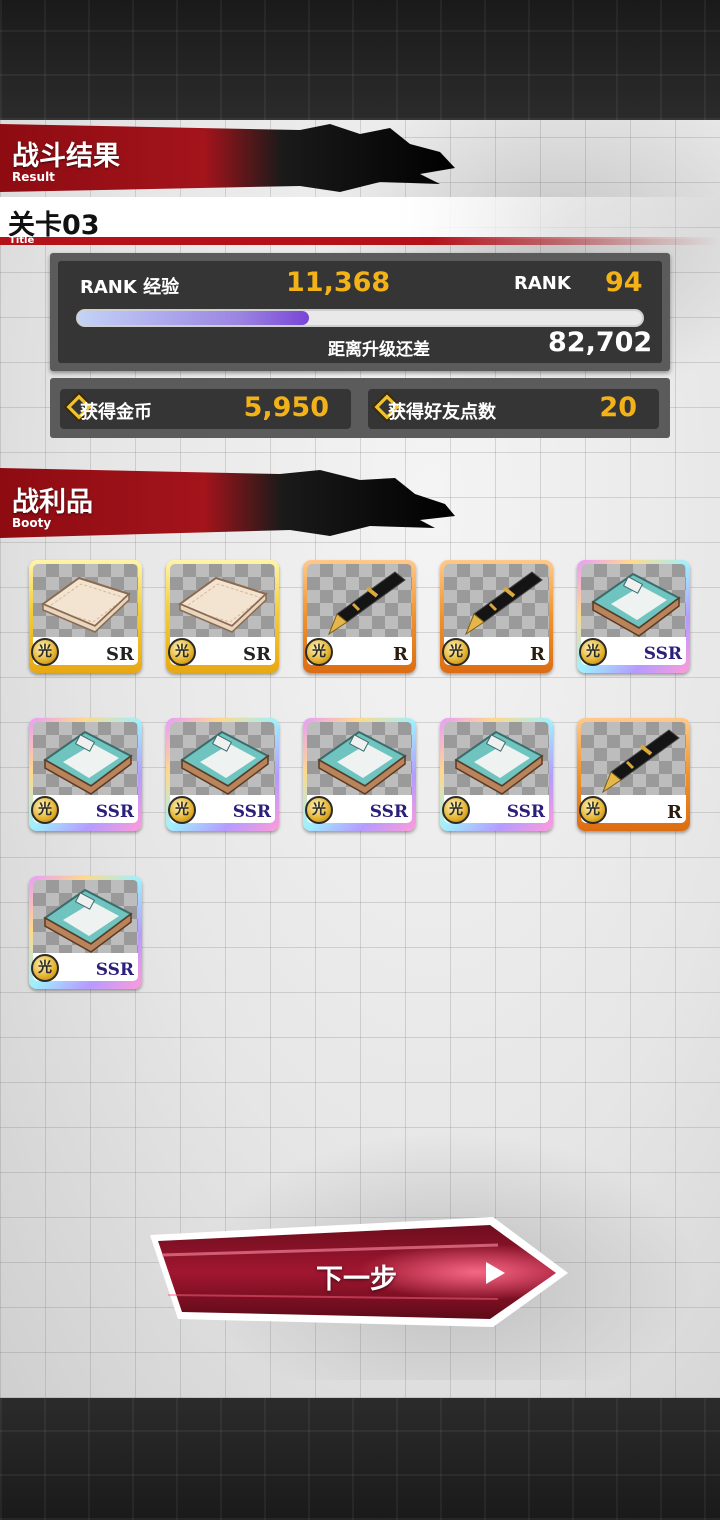  Describe the element at coordinates (542, 283) in the screenshot. I see `rank-label: RANK` at that location.